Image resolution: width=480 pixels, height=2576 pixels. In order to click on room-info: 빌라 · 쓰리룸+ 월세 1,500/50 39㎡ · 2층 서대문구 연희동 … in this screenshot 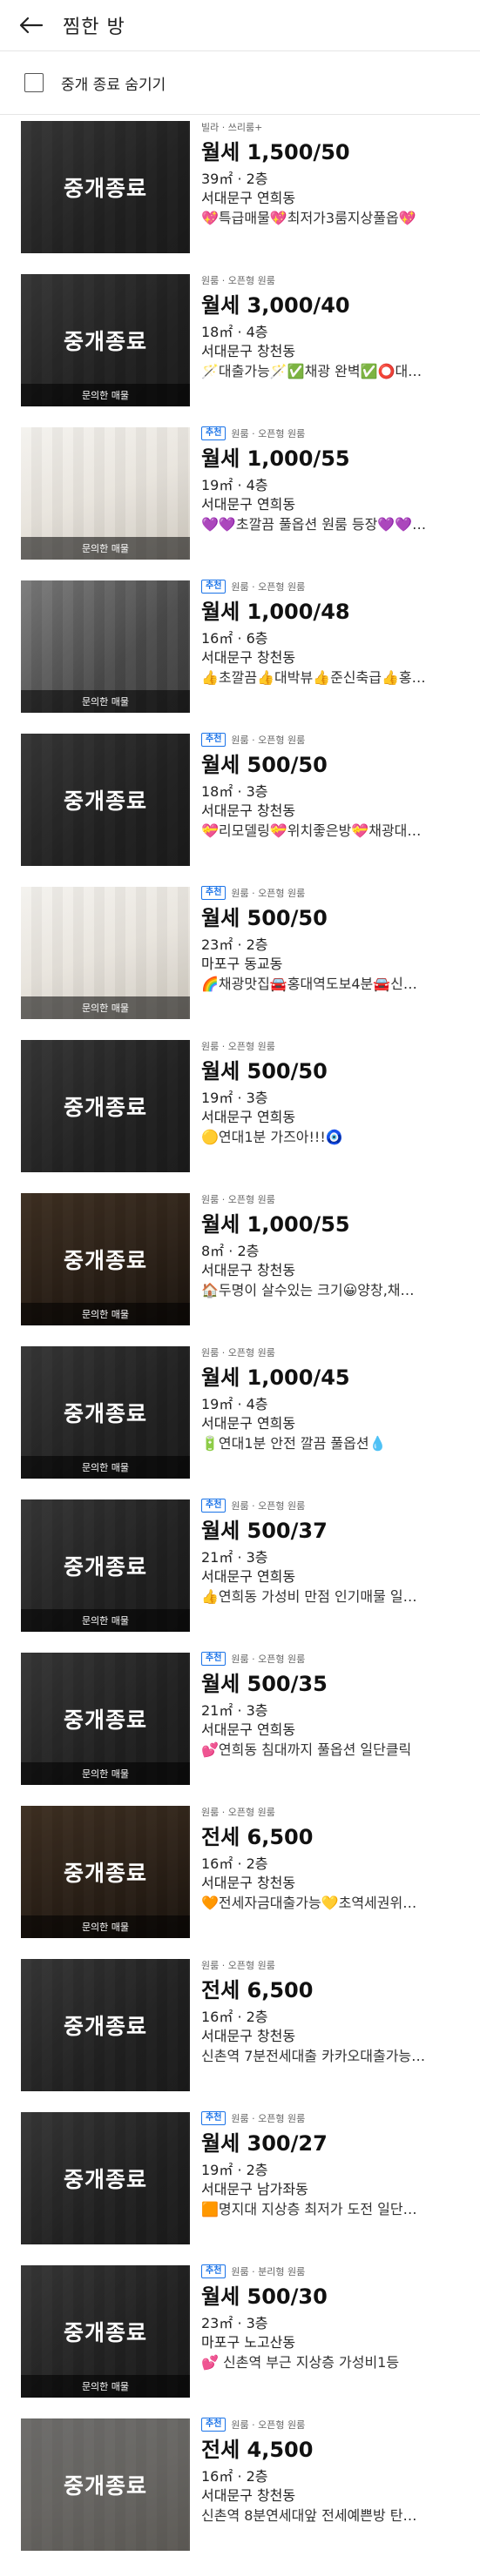, I will do `click(332, 174)`.